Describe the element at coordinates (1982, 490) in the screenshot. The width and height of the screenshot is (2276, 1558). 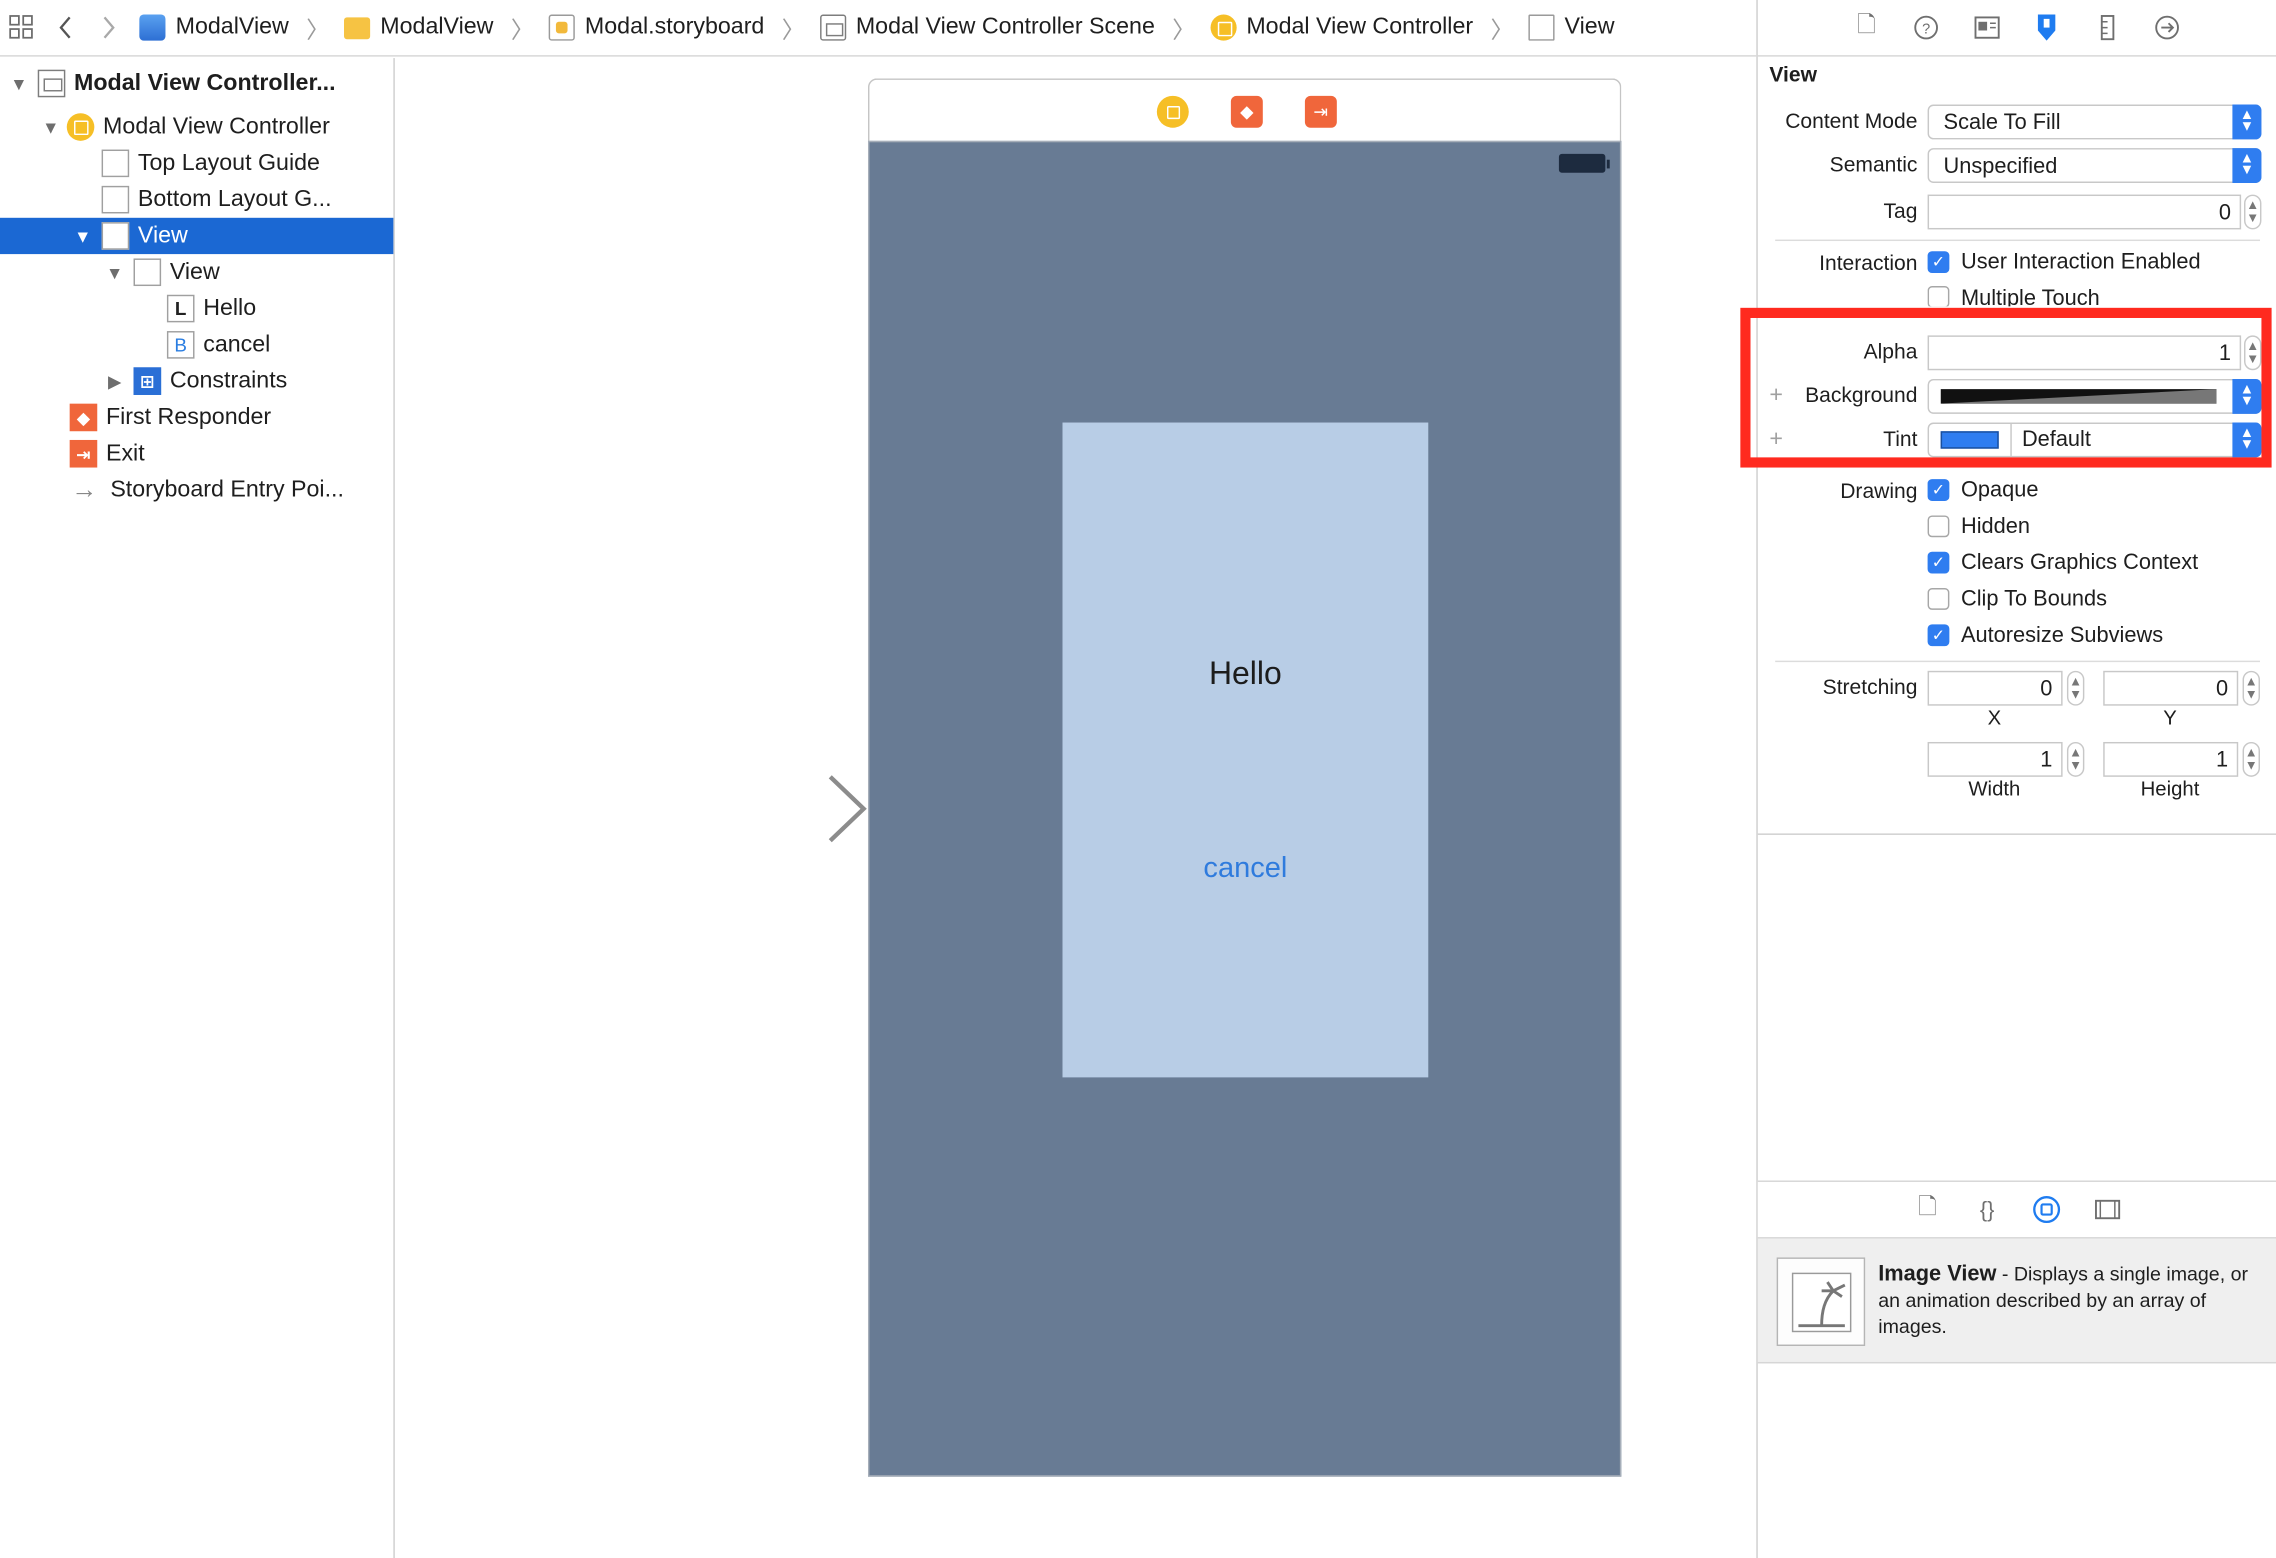
I see `opaque-checkbox: ✓ Opaque` at that location.